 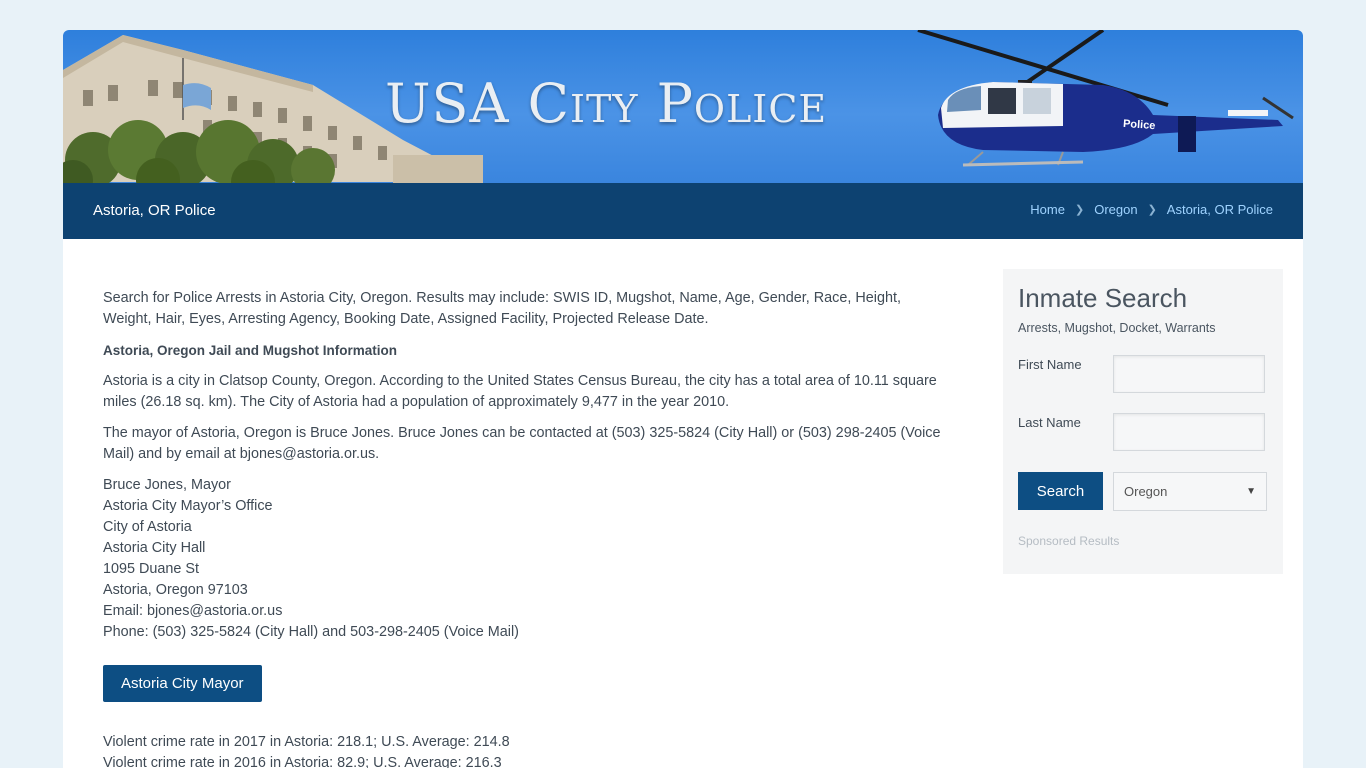 What do you see at coordinates (1189, 374) in the screenshot?
I see `first-name-input` at bounding box center [1189, 374].